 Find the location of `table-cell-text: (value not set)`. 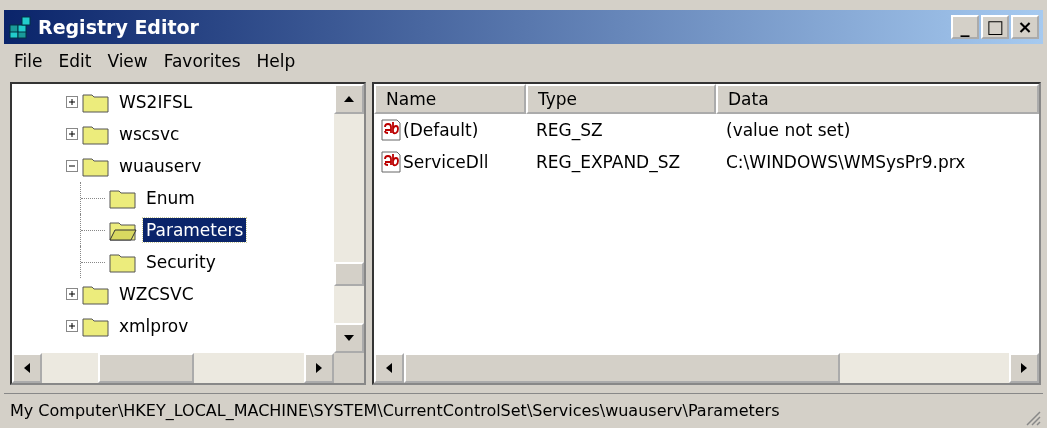

table-cell-text: (value not set) is located at coordinates (788, 130).